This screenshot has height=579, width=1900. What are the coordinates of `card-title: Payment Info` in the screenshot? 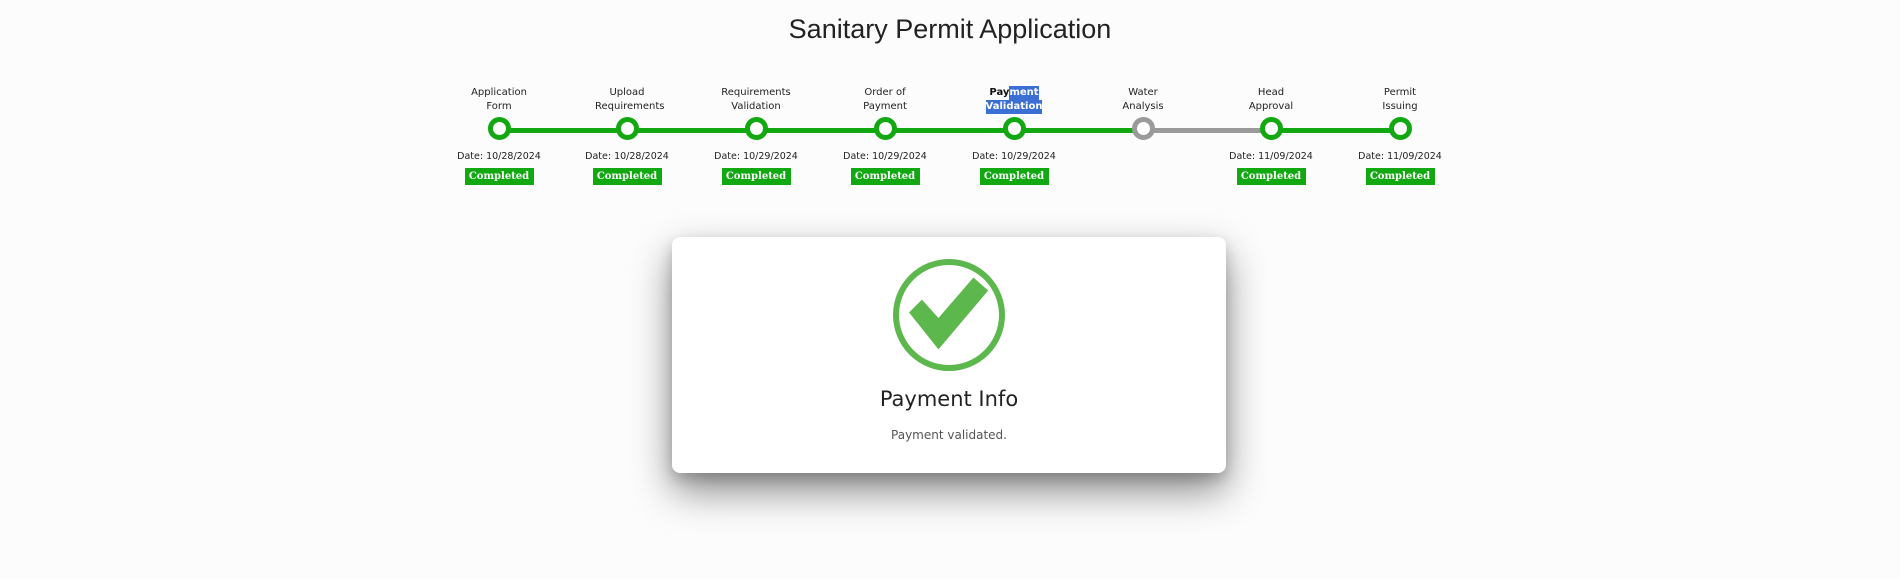 It's located at (949, 399).